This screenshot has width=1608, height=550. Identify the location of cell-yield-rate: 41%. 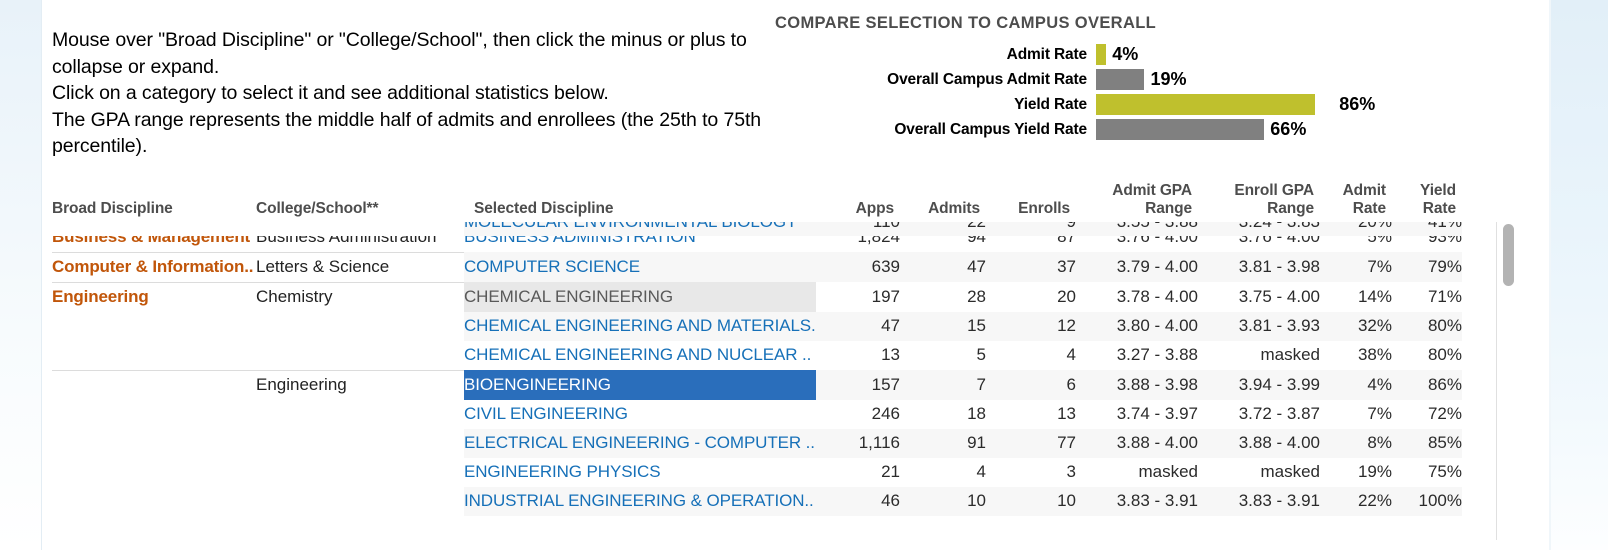
(1427, 229).